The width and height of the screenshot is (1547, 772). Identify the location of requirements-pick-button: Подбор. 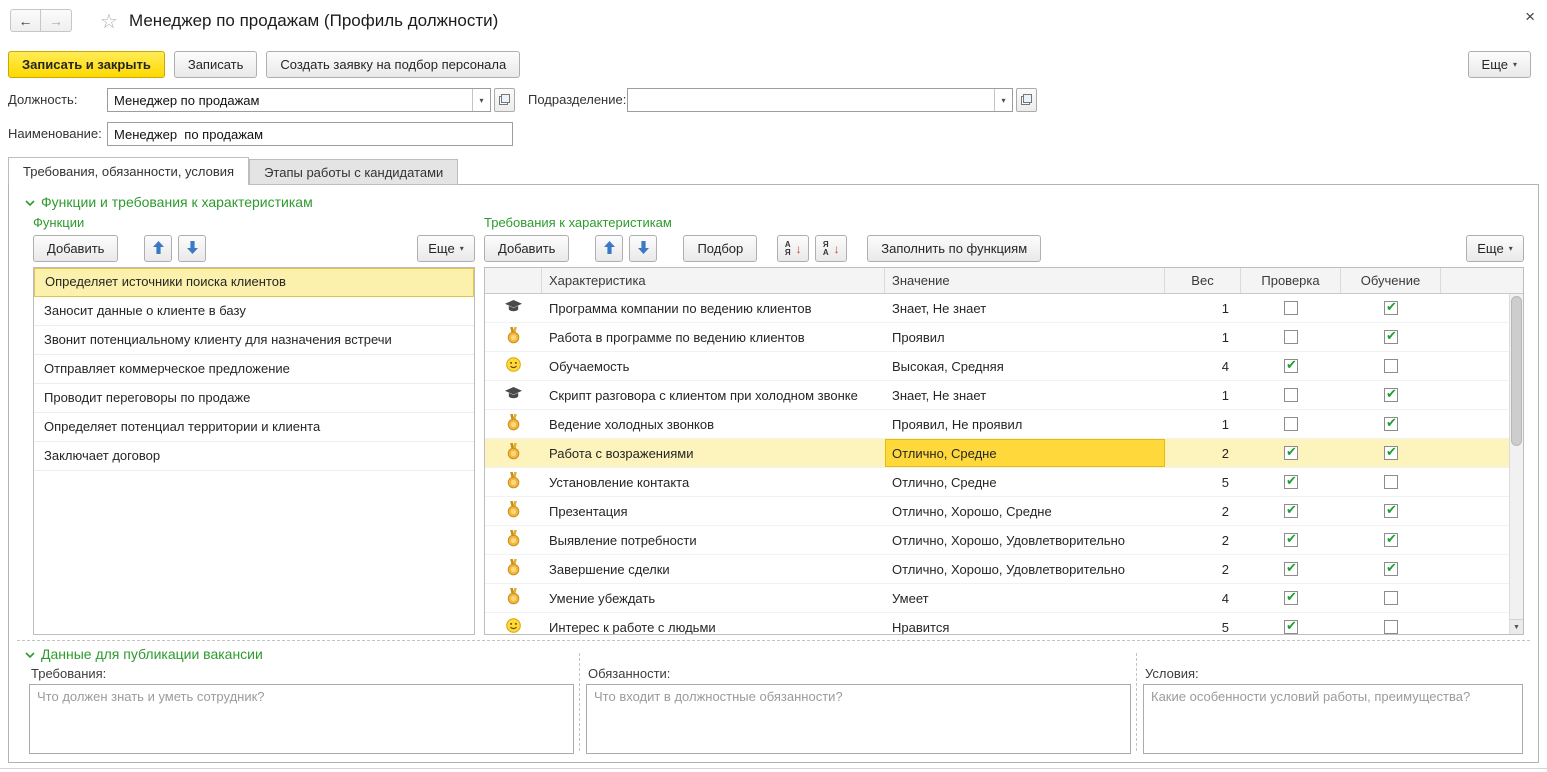
(720, 248).